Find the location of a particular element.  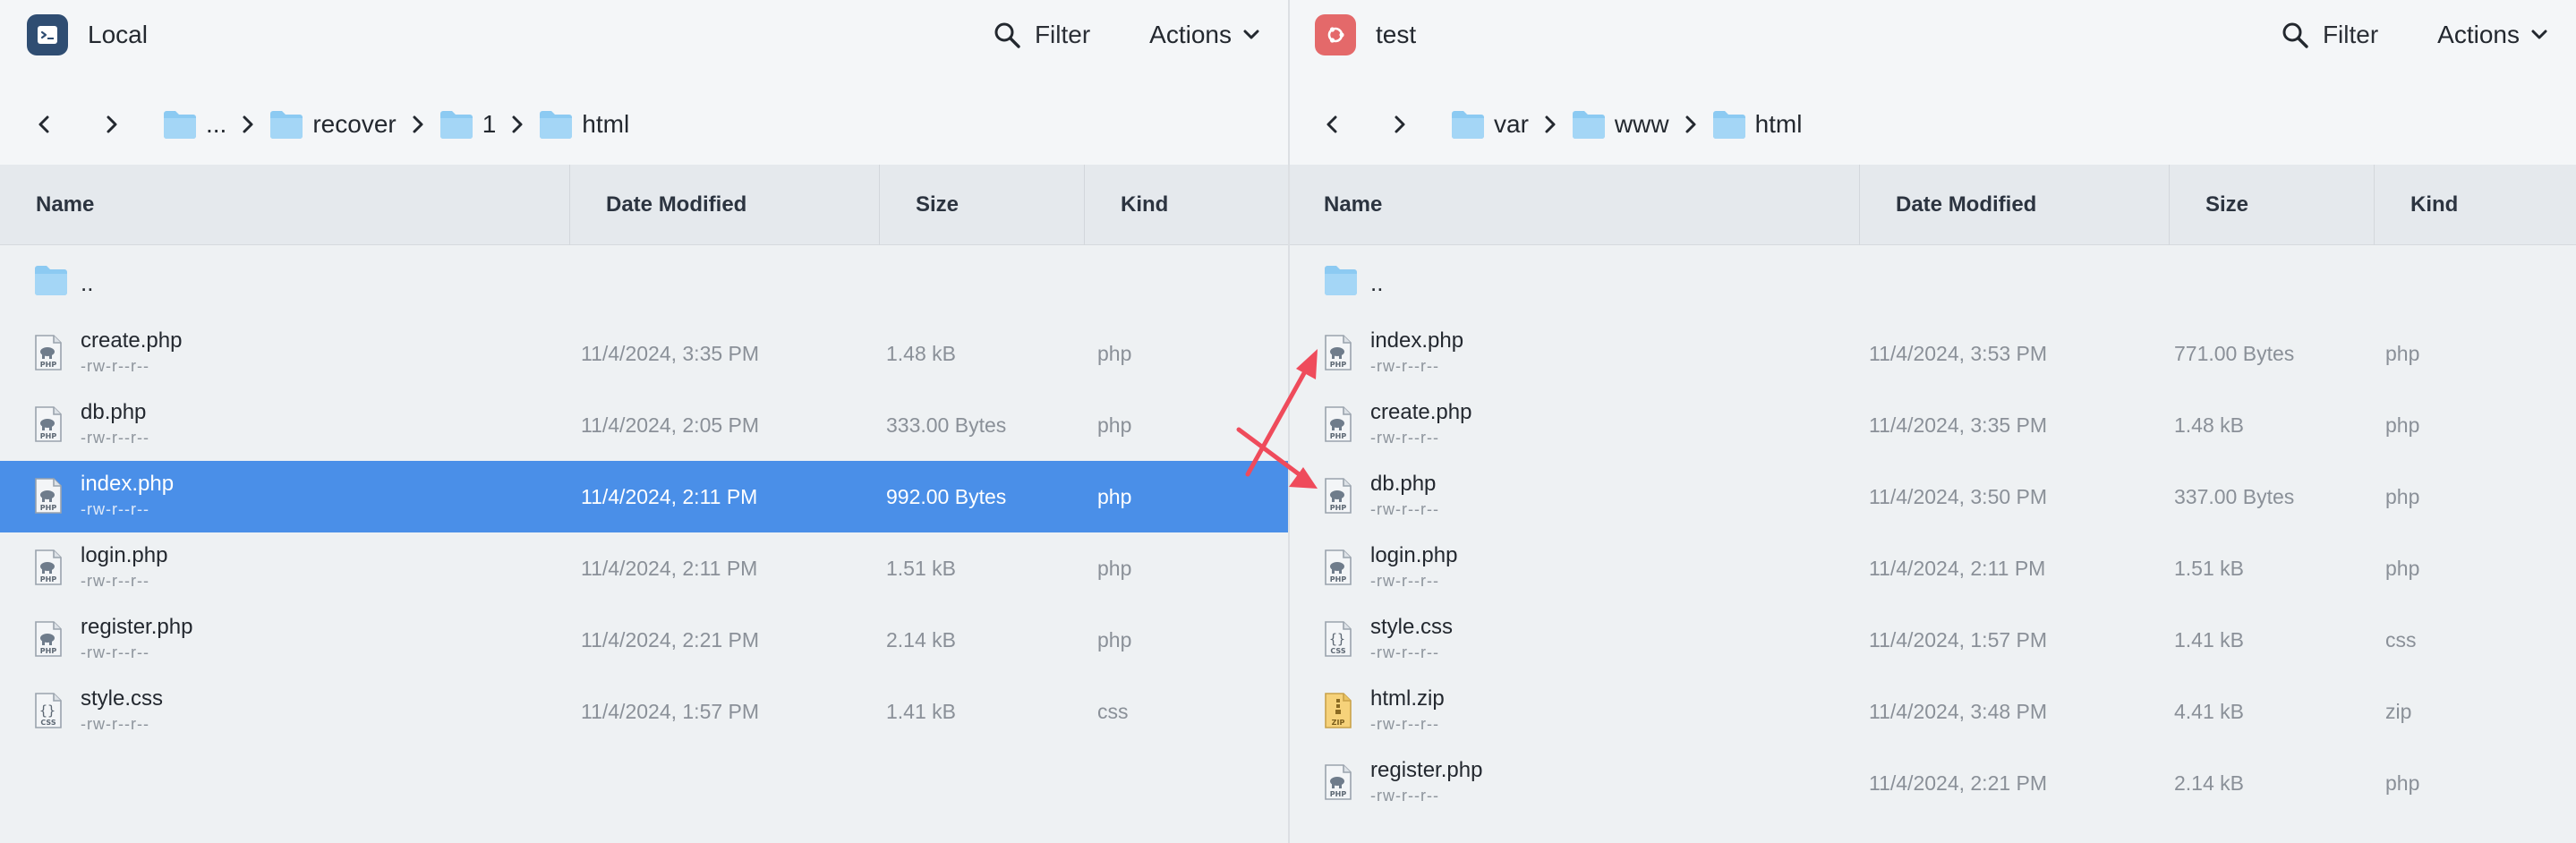

file-size: 1.51 kB is located at coordinates (921, 568).